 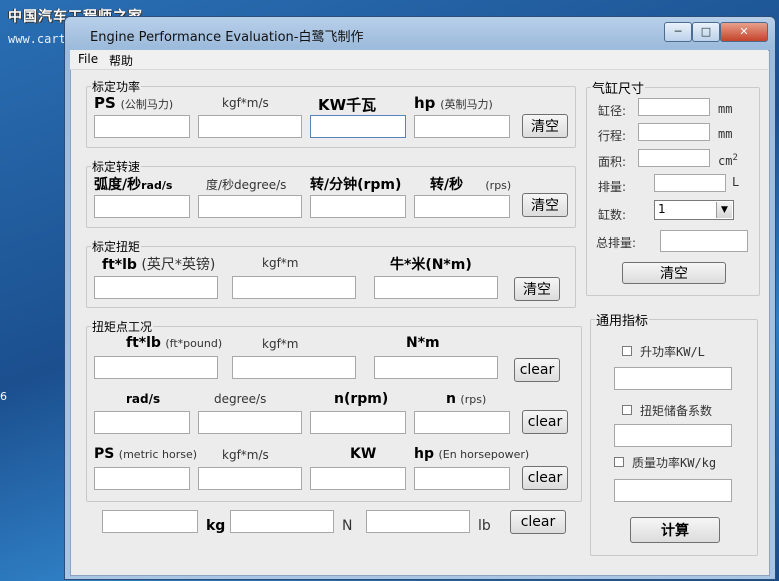 I want to click on point-nm-input, so click(x=436, y=367).